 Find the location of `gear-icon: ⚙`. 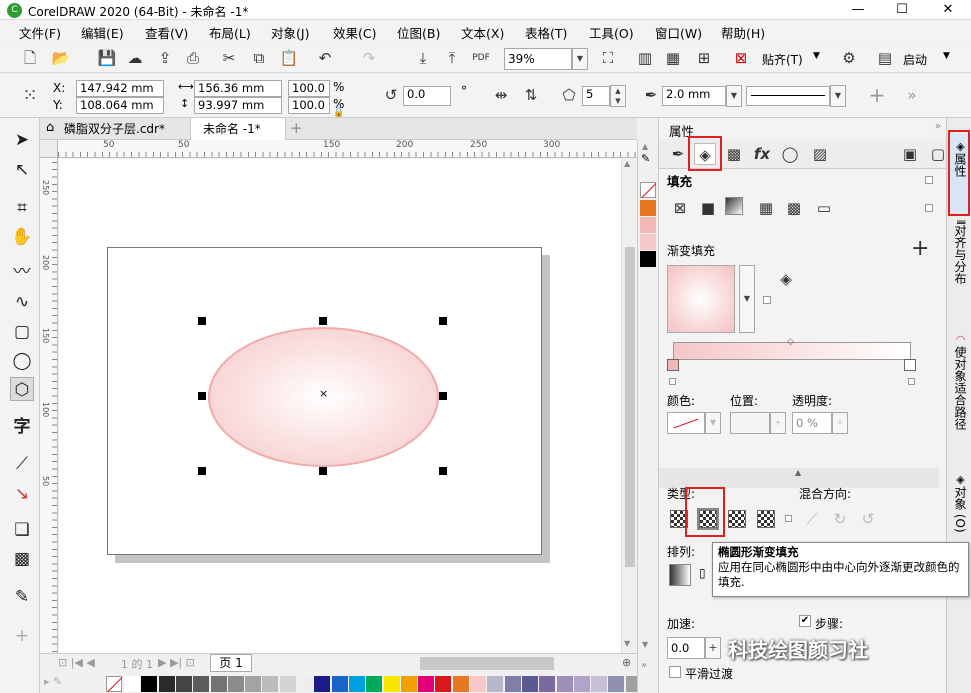

gear-icon: ⚙ is located at coordinates (849, 58).